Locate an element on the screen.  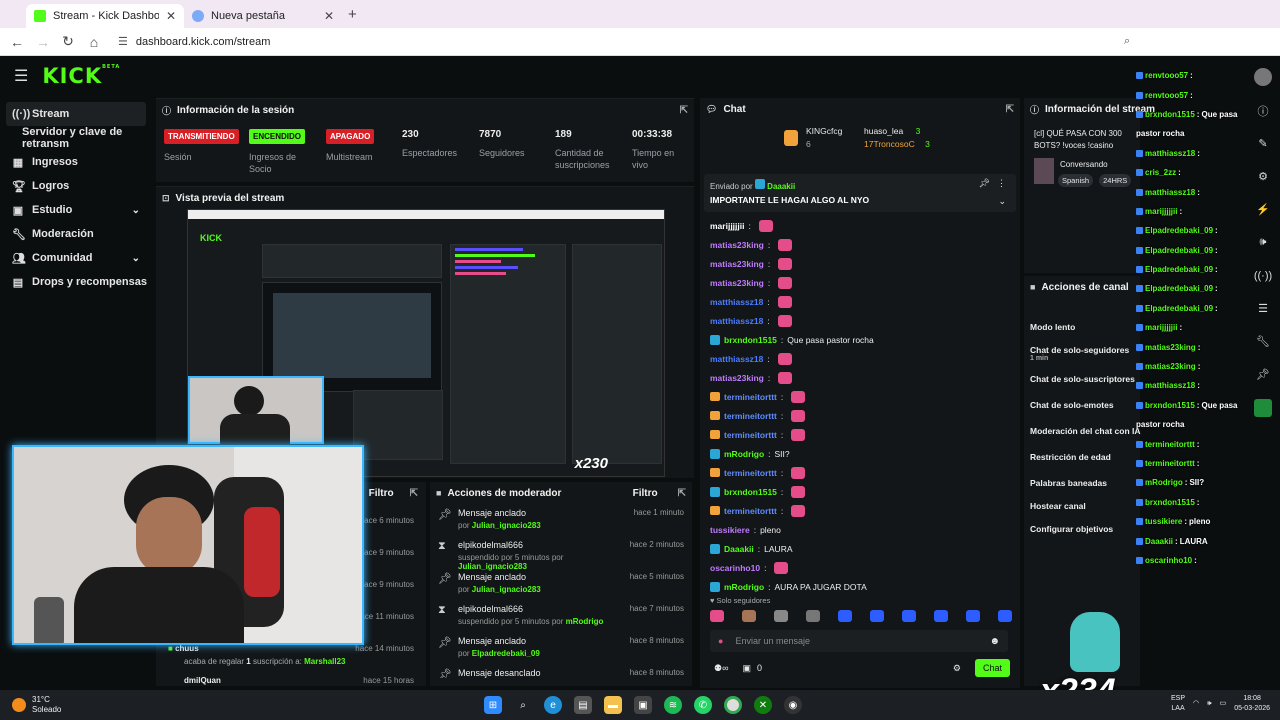
edge-icon: e is located at coordinates (553, 705).